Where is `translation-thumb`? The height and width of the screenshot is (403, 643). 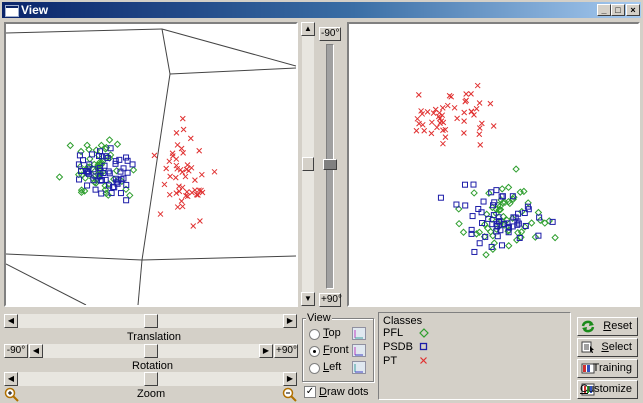
translation-thumb is located at coordinates (151, 321).